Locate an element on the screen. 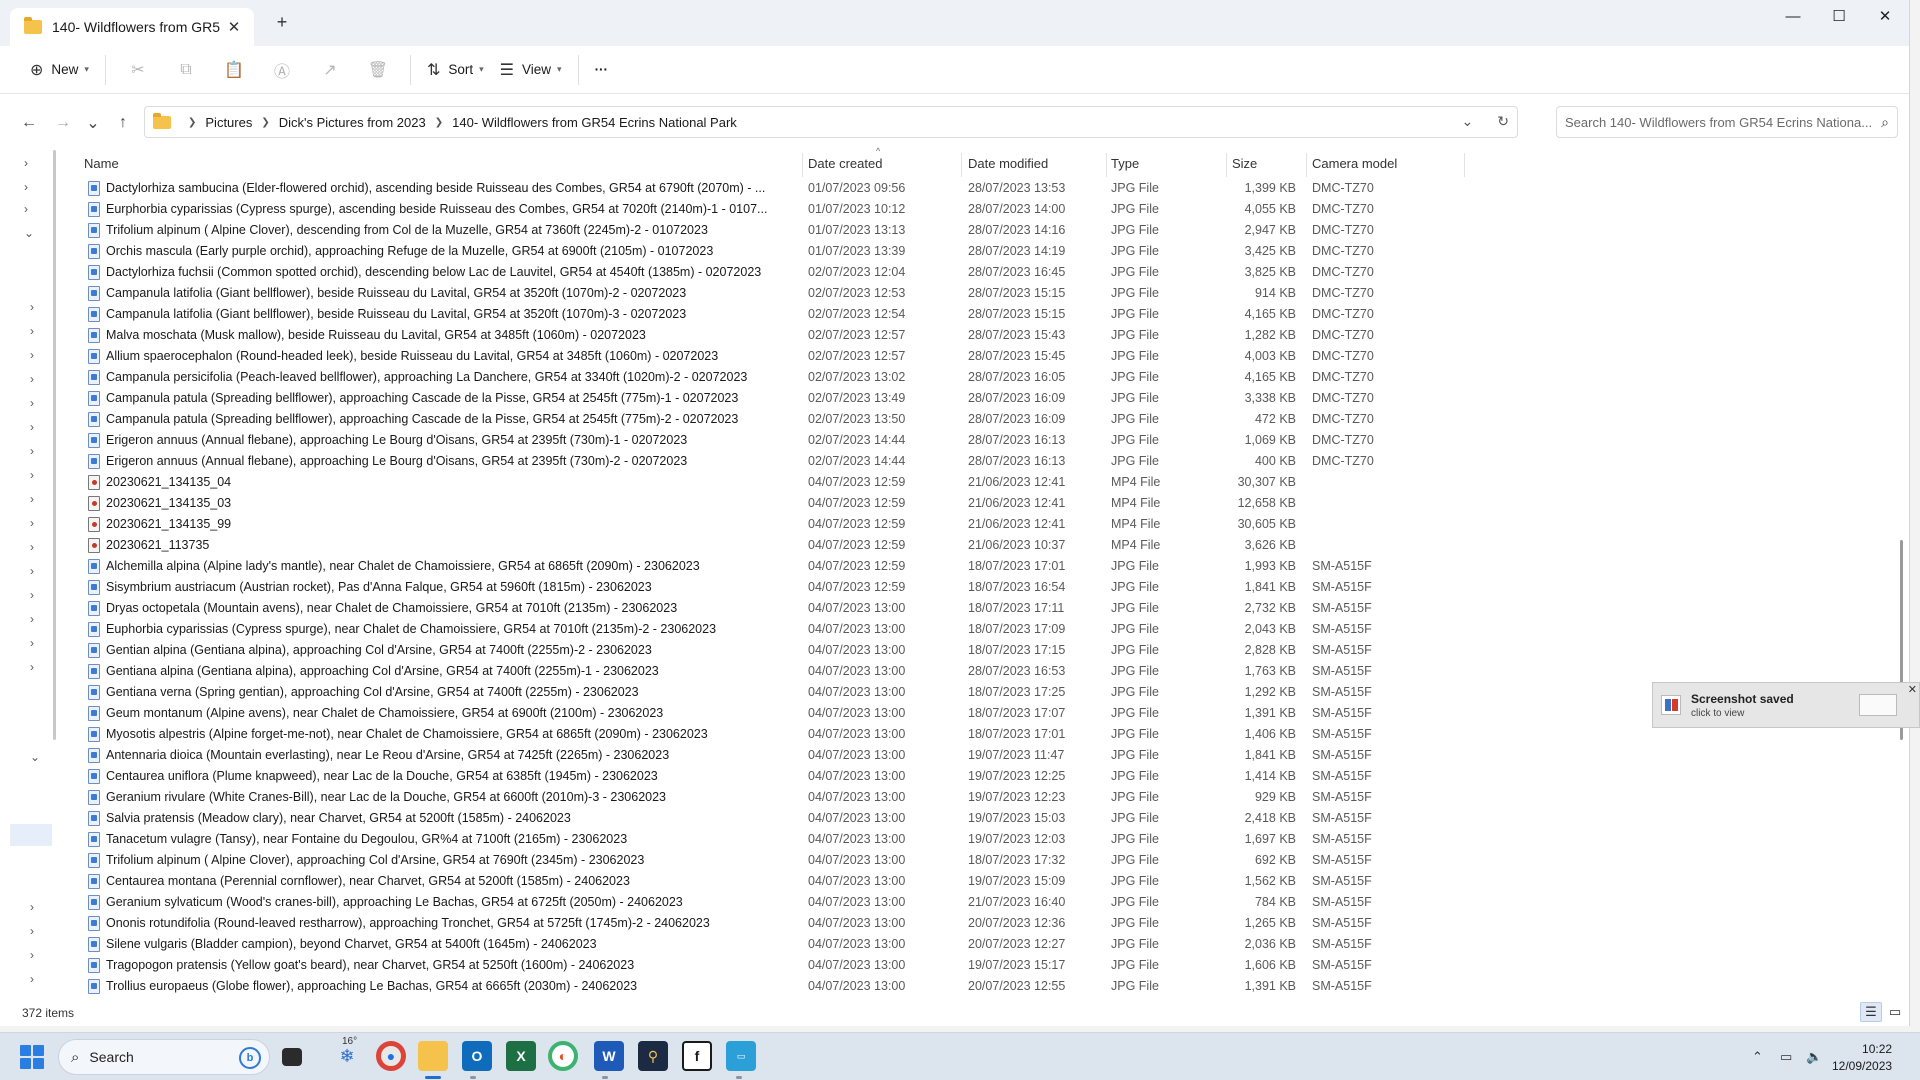 This screenshot has width=1920, height=1080. back-arrow-icon: ← is located at coordinates (29, 123).